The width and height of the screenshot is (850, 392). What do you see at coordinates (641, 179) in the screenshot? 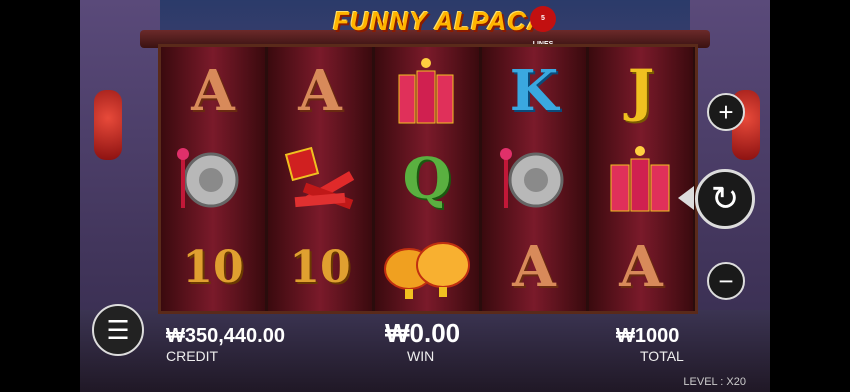
I see `reel-5: J A` at bounding box center [641, 179].